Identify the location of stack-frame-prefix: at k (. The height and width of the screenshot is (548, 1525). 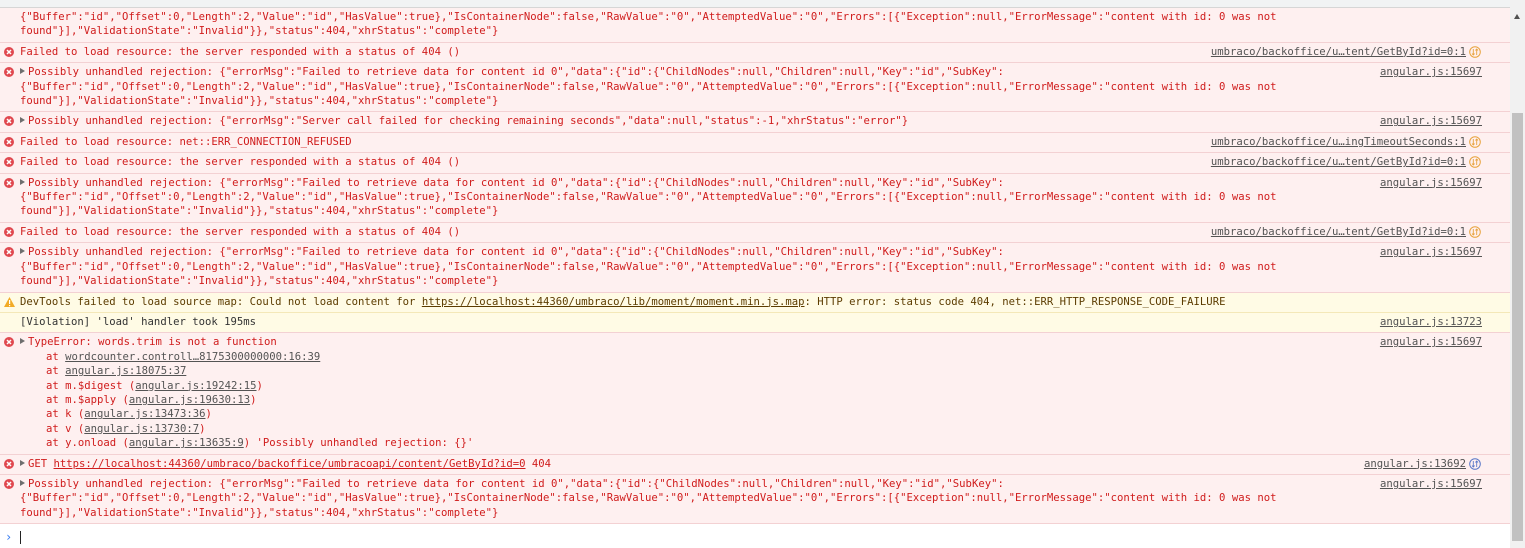
(65, 414).